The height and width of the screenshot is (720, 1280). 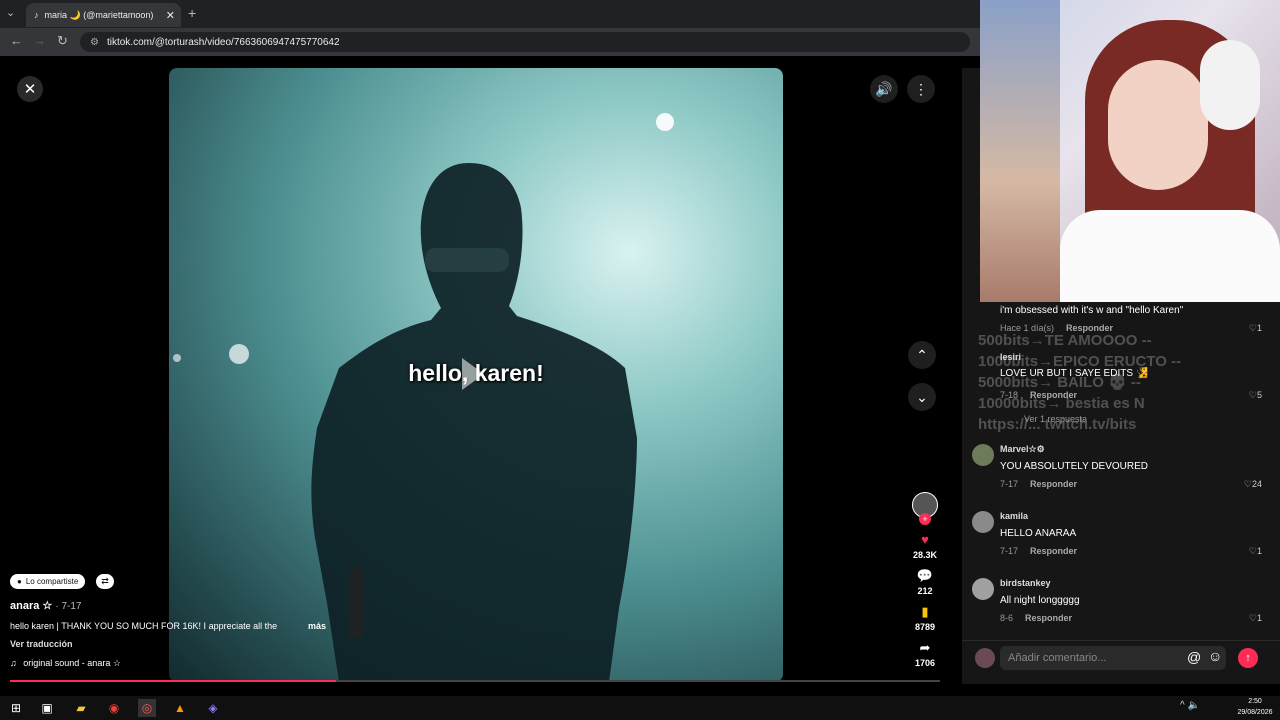 What do you see at coordinates (925, 612) in the screenshot?
I see `bookmark-icon: ▮` at bounding box center [925, 612].